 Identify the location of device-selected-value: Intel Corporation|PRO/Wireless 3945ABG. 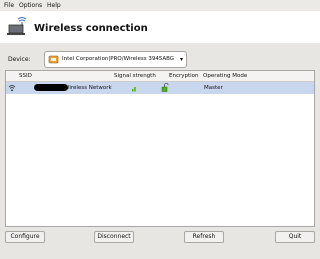
(118, 59).